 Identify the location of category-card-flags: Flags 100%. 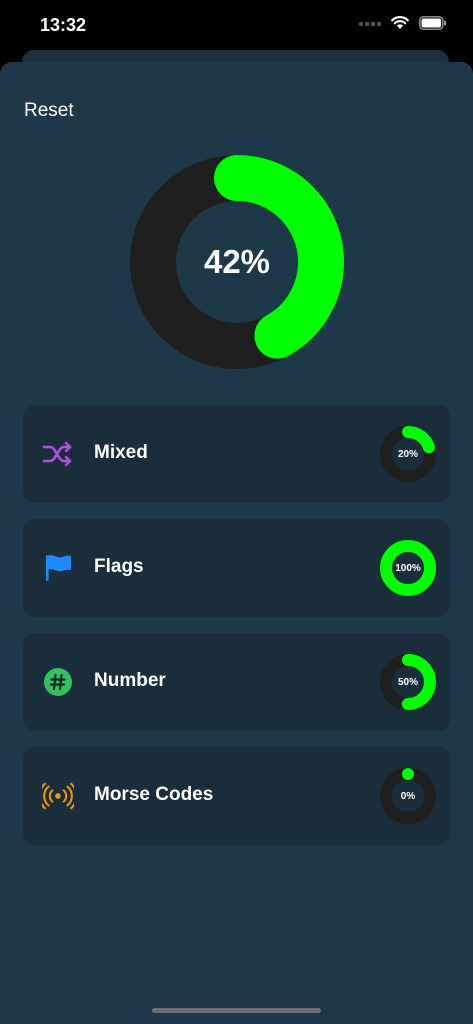
(236, 568).